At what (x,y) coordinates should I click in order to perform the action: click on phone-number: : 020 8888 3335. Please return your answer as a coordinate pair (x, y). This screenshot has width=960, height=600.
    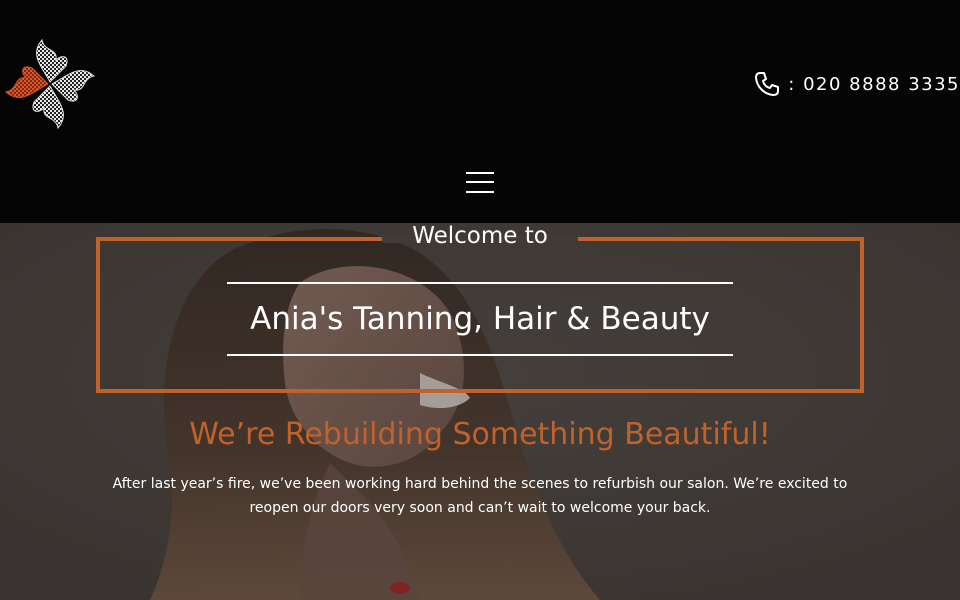
    Looking at the image, I should click on (874, 84).